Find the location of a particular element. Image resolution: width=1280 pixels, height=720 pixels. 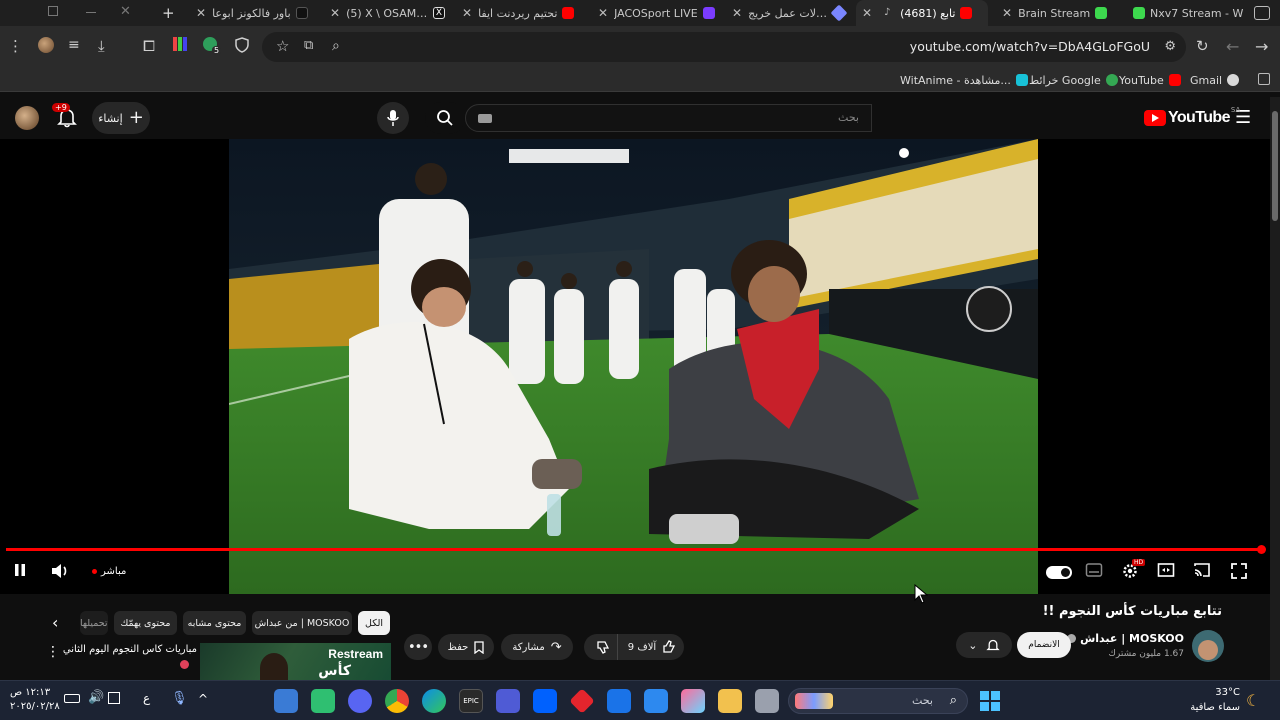

back-icon: → is located at coordinates (1265, 47).